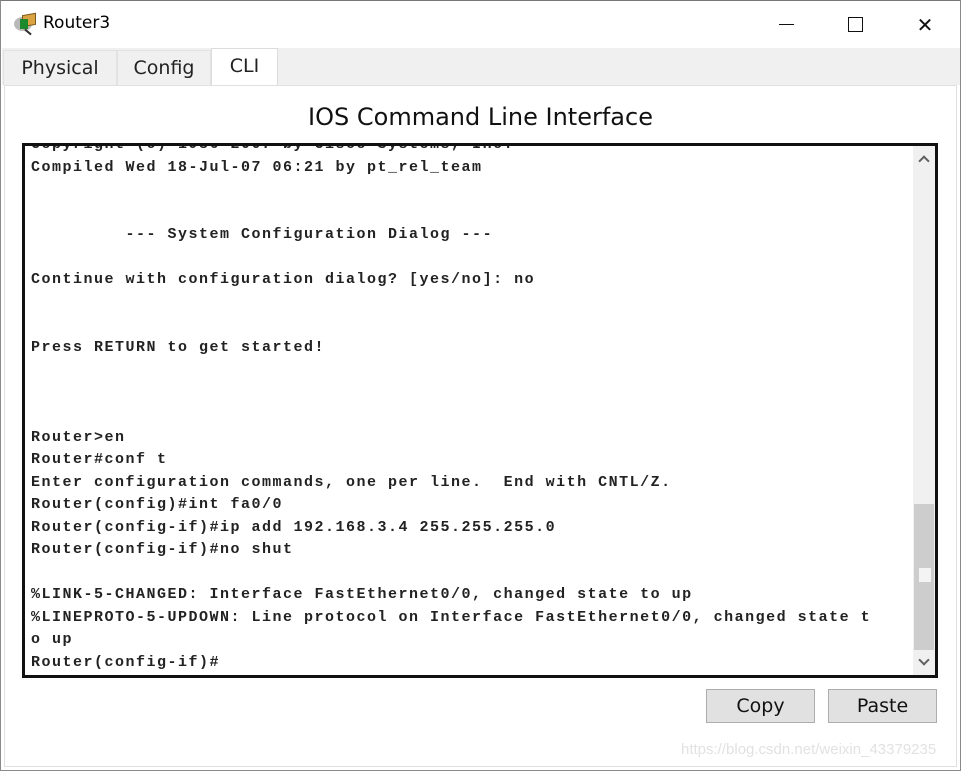 The height and width of the screenshot is (771, 961). What do you see at coordinates (157, 504) in the screenshot?
I see `terminal-line: Router(config)#int fa0/0` at bounding box center [157, 504].